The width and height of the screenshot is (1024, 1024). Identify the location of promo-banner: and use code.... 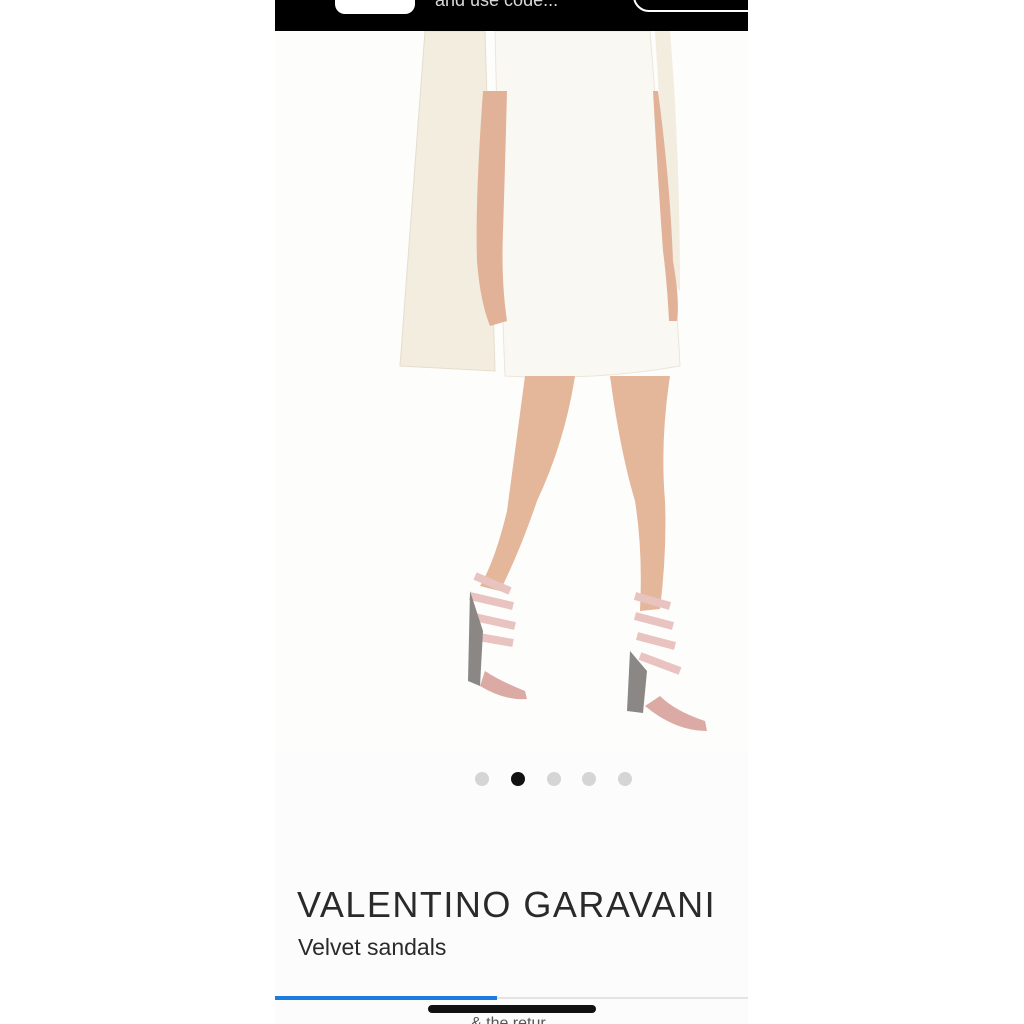
(511, 15).